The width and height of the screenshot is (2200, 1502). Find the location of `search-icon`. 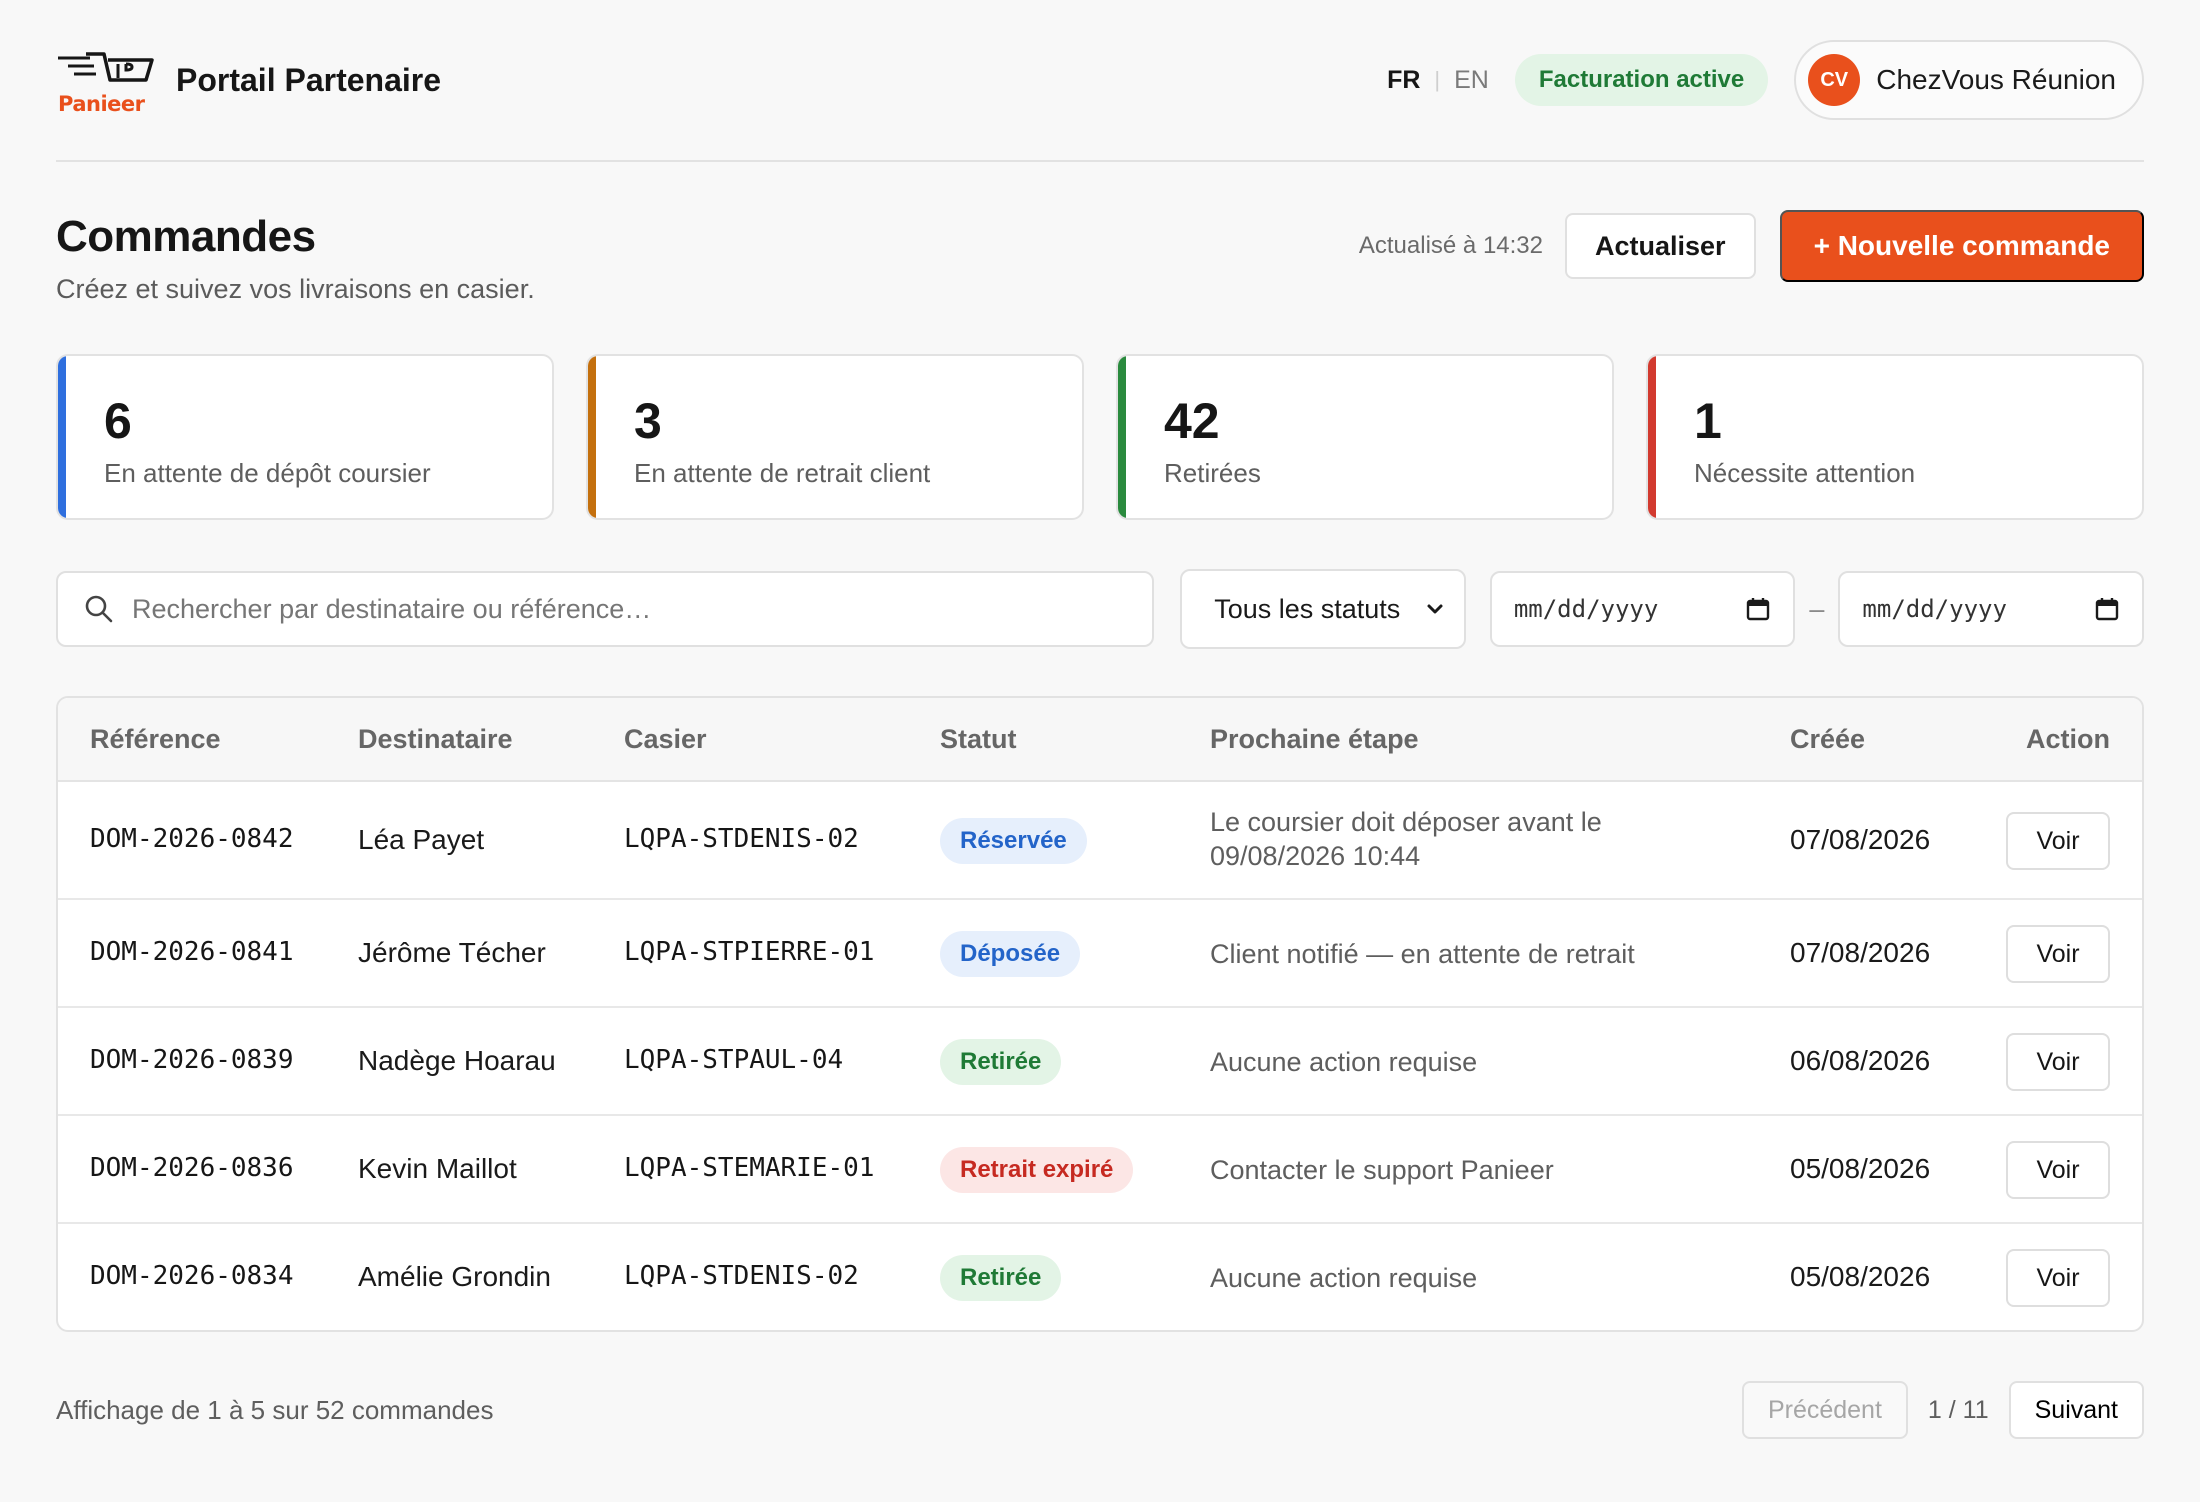

search-icon is located at coordinates (99, 609).